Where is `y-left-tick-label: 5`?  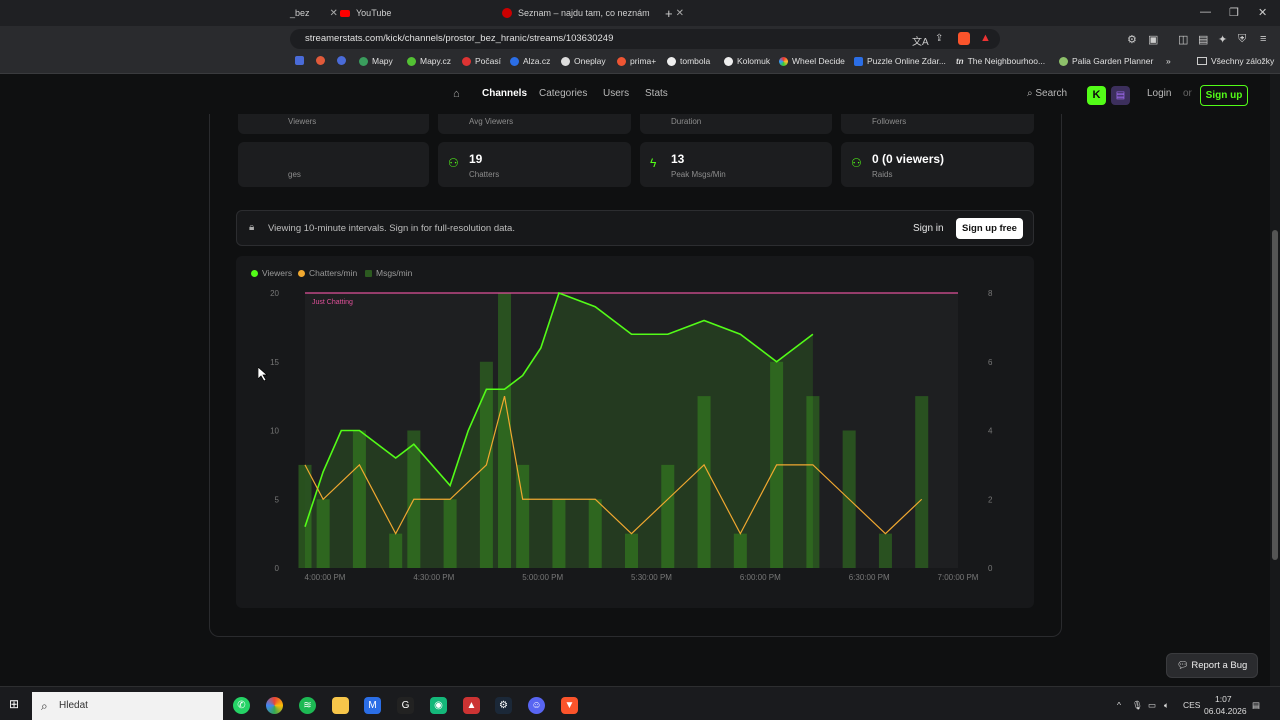 y-left-tick-label: 5 is located at coordinates (277, 499).